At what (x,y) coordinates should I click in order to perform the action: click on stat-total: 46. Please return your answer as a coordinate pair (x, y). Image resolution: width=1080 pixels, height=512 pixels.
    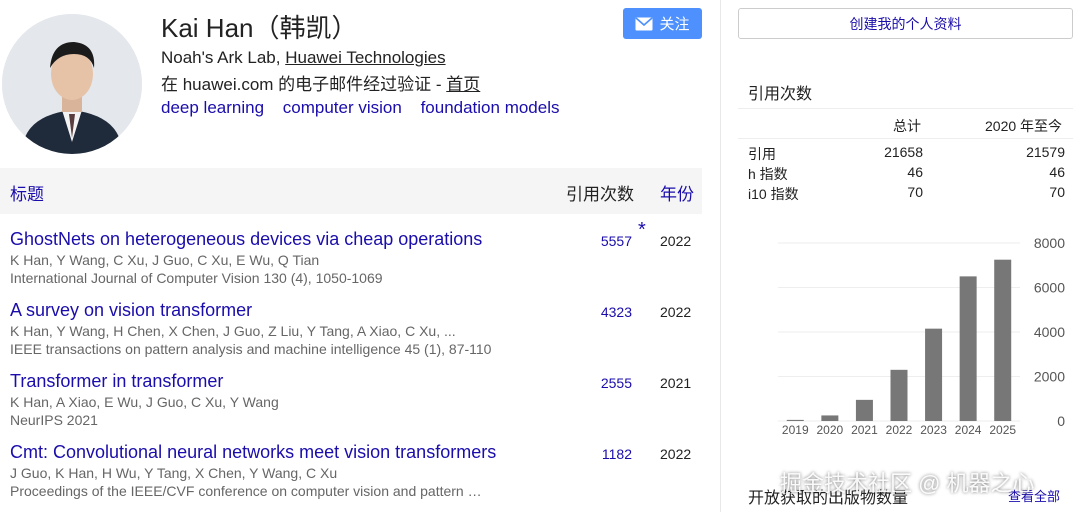
    Looking at the image, I should click on (915, 172).